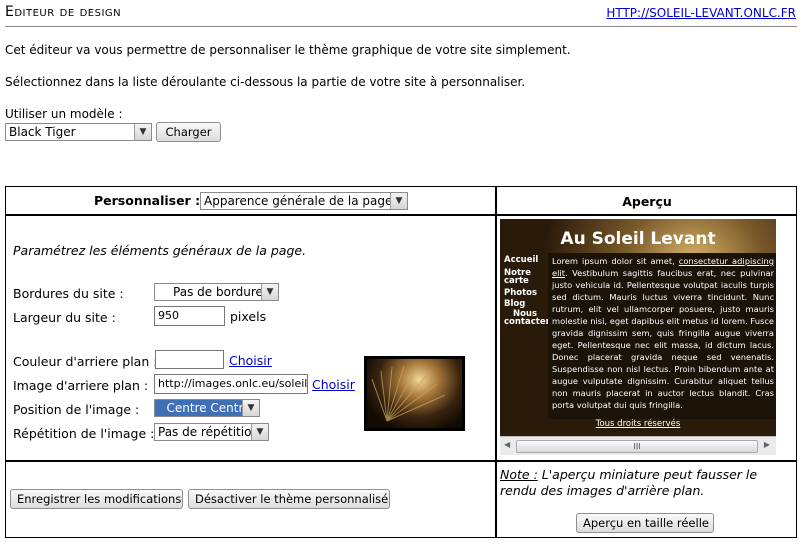 The image size is (802, 545). I want to click on footer-row-divider, so click(401, 461).